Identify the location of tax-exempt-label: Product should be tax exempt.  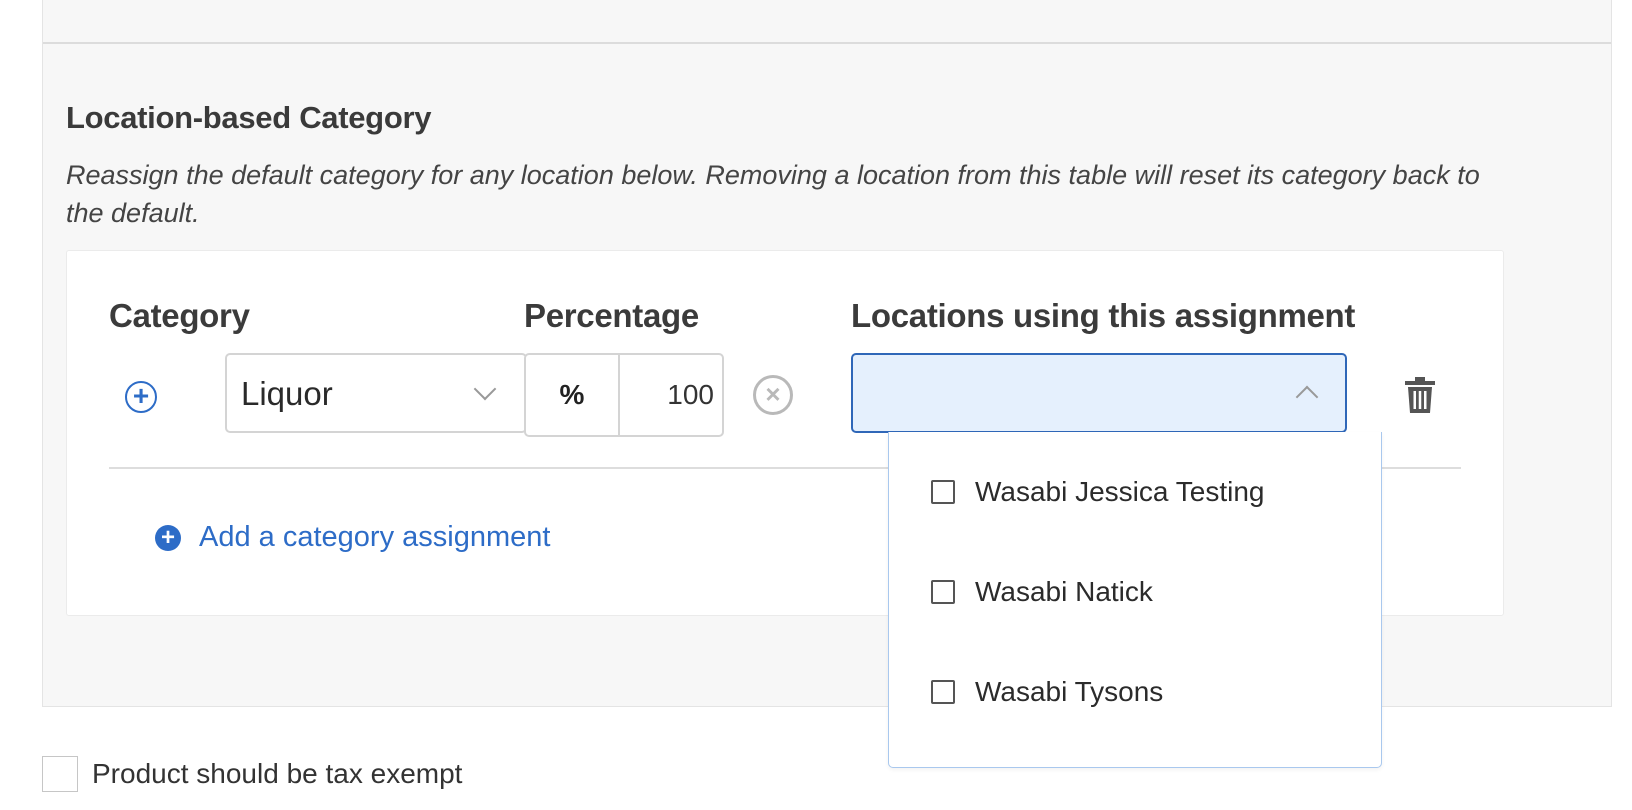
(277, 773).